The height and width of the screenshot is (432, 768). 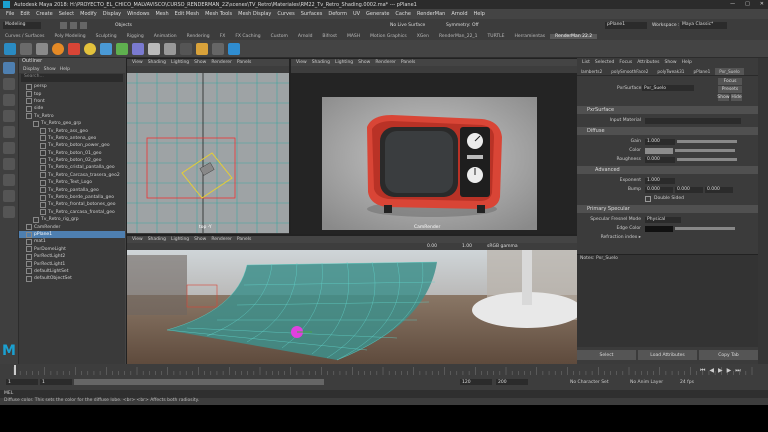 What do you see at coordinates (161, 14) in the screenshot?
I see `menu-mesh: Mesh` at bounding box center [161, 14].